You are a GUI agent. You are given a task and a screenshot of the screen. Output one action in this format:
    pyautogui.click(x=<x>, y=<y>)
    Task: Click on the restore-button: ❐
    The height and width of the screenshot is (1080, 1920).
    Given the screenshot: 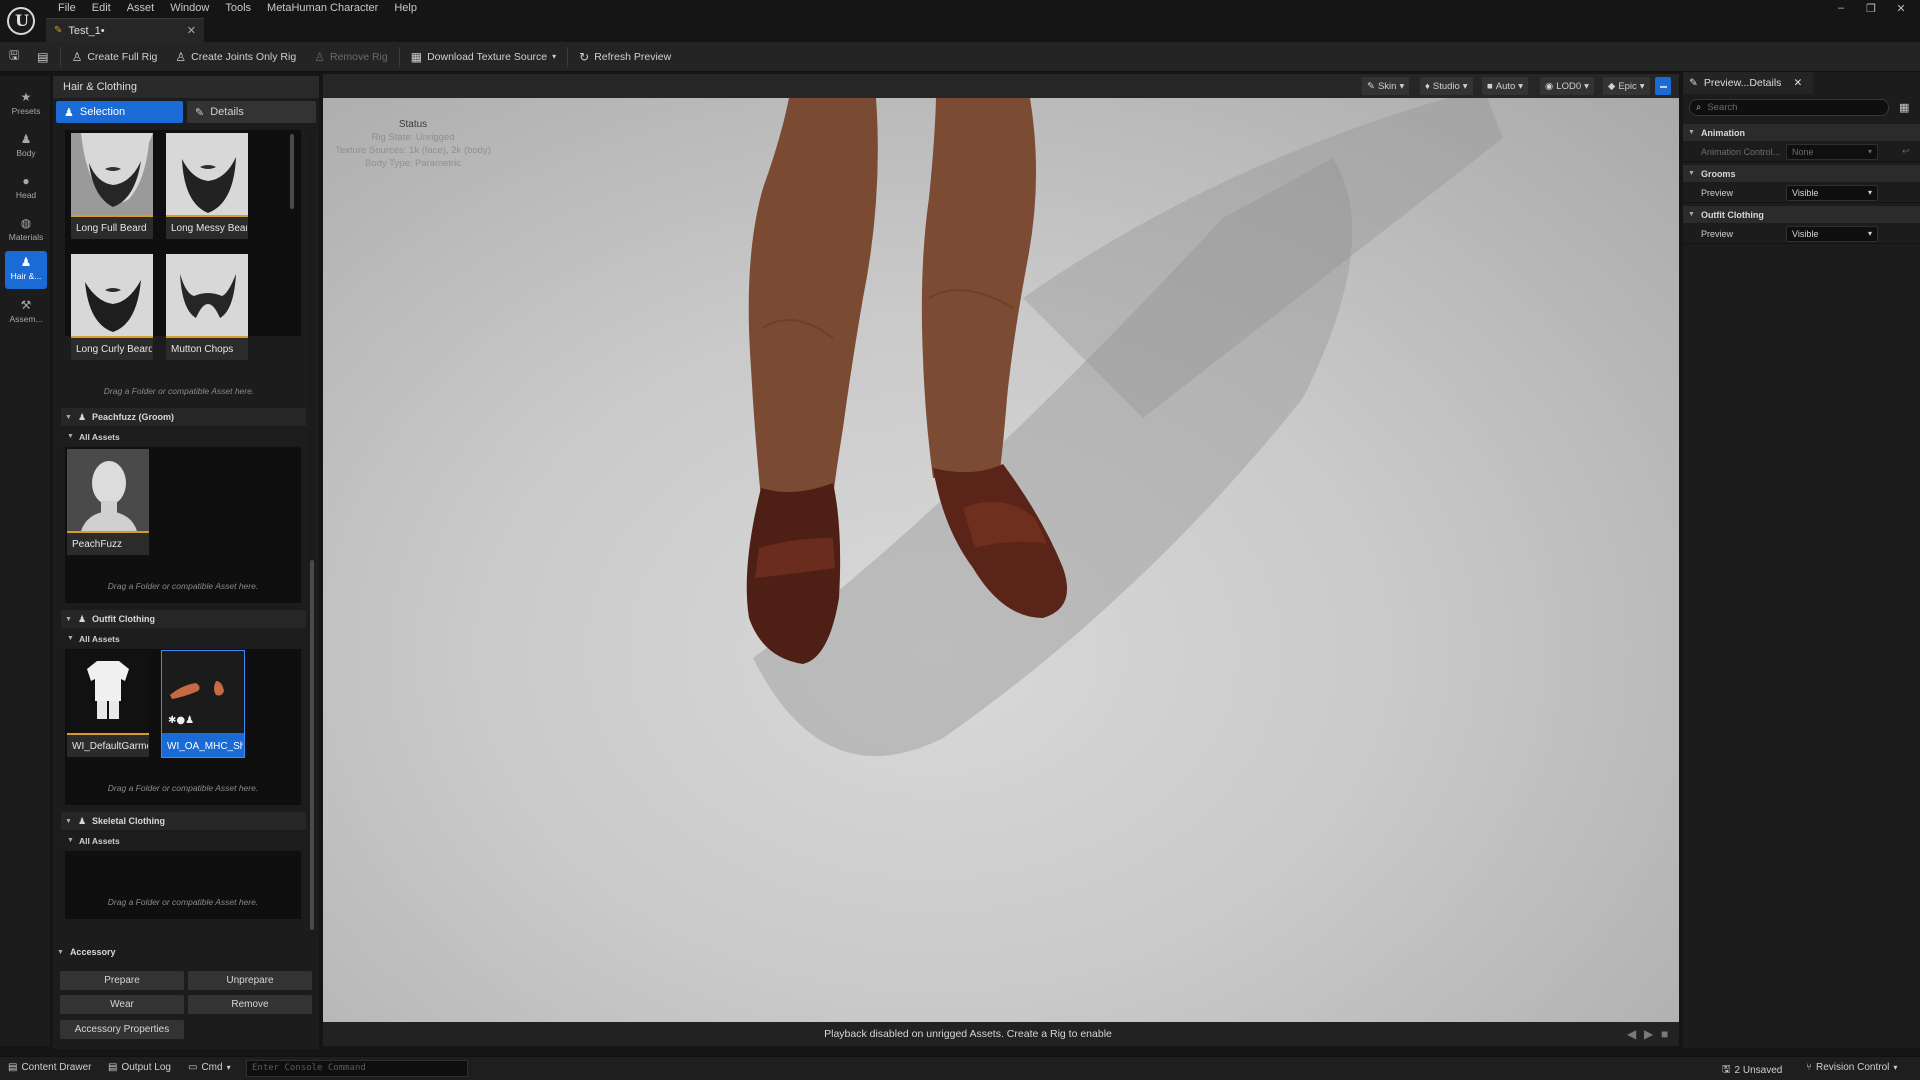 What is the action you would take?
    pyautogui.click(x=1871, y=10)
    